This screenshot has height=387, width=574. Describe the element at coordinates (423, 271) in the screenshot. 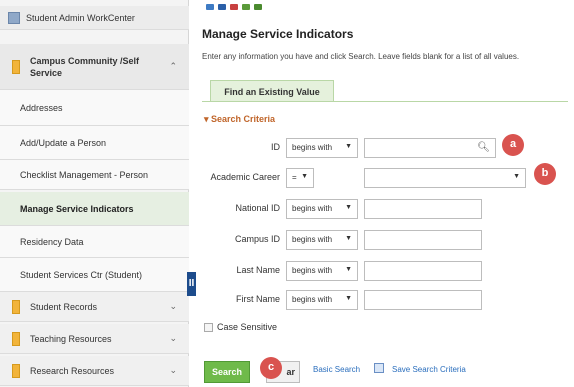

I see `last-name-input` at that location.